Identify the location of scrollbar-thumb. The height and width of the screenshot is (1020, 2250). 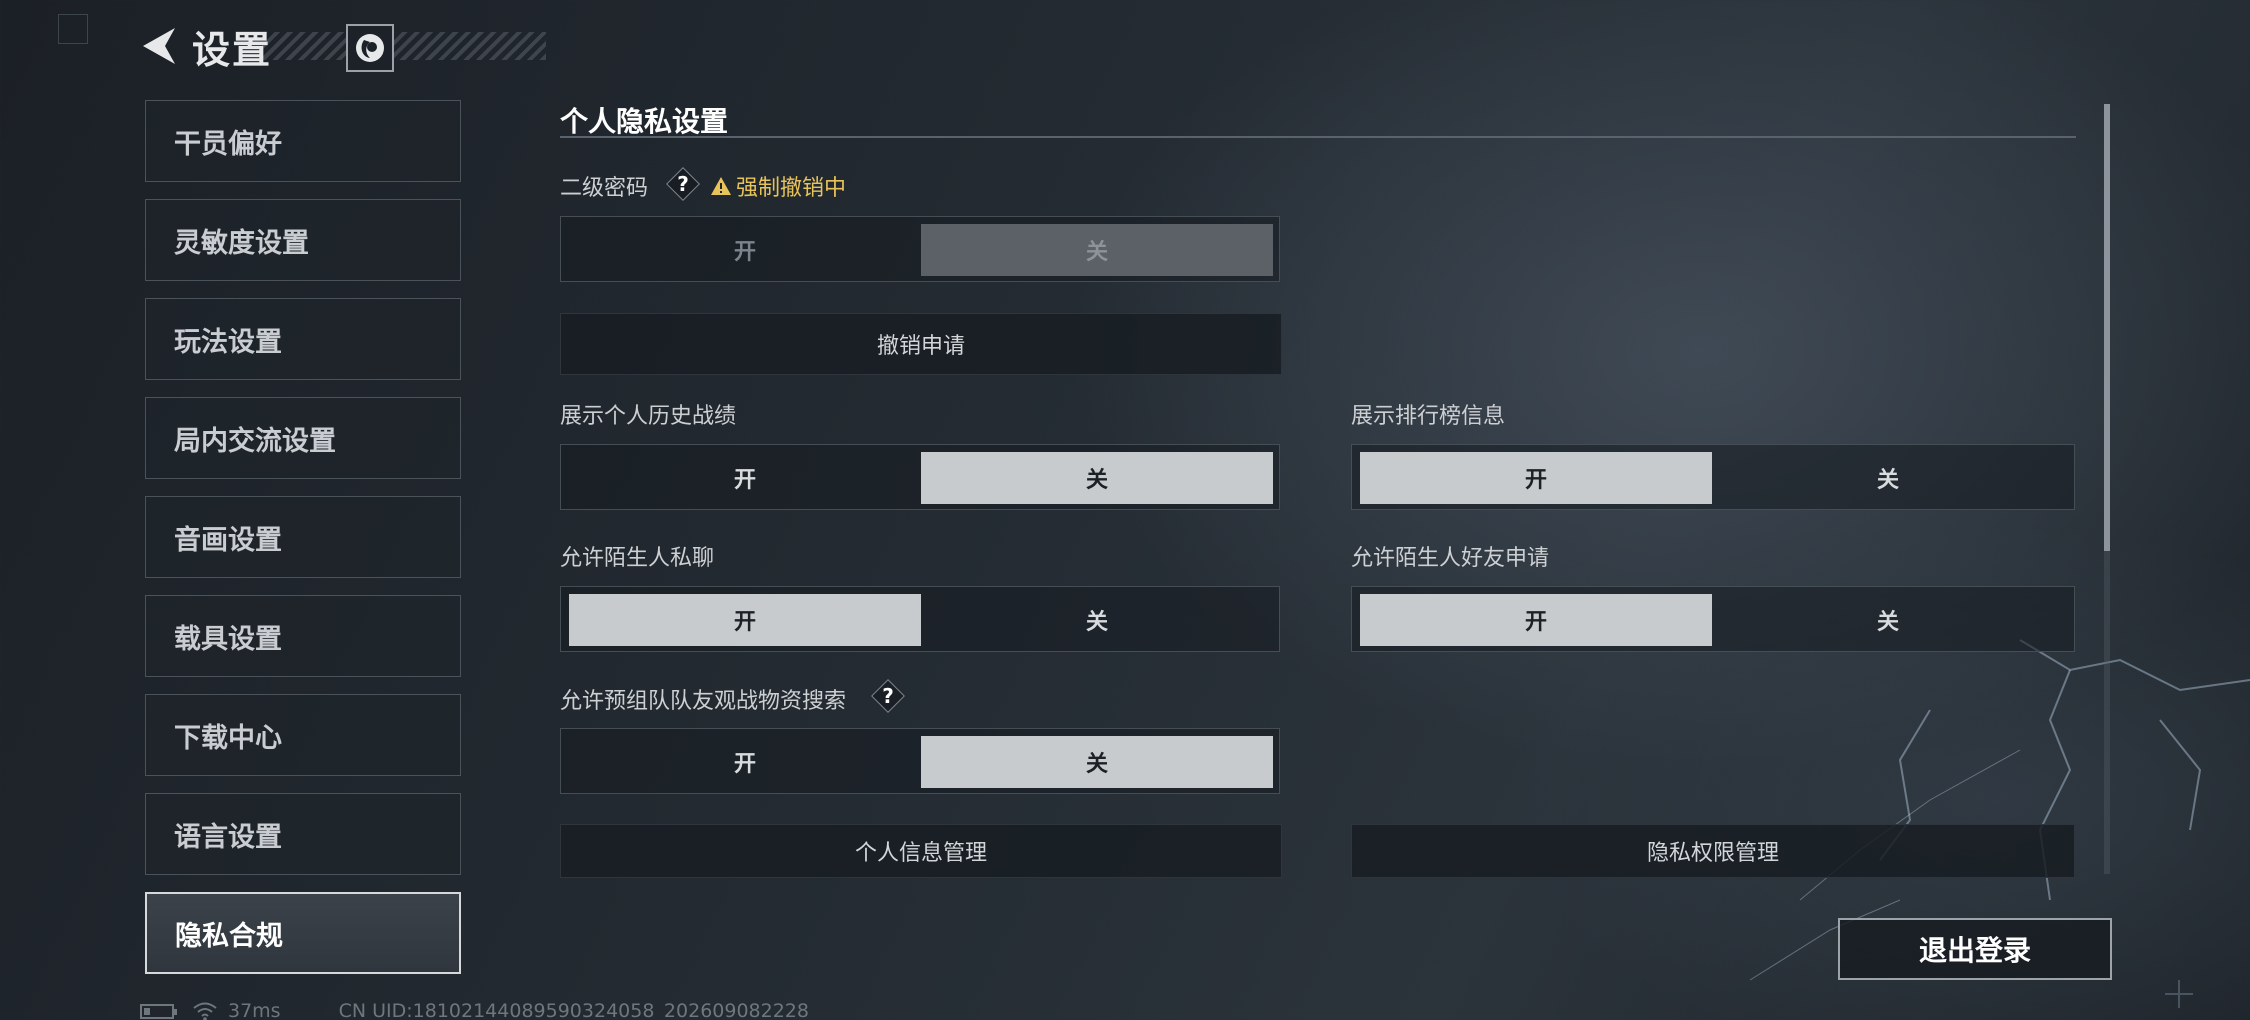
(2107, 327).